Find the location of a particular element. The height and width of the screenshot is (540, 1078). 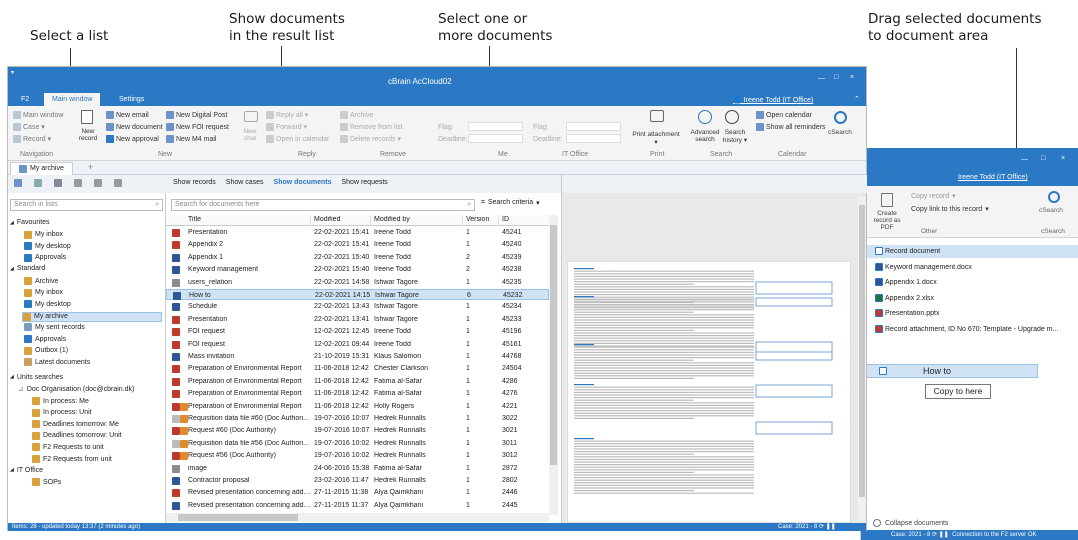

copy-link-button: Copy link to this record ▾ is located at coordinates (950, 209).